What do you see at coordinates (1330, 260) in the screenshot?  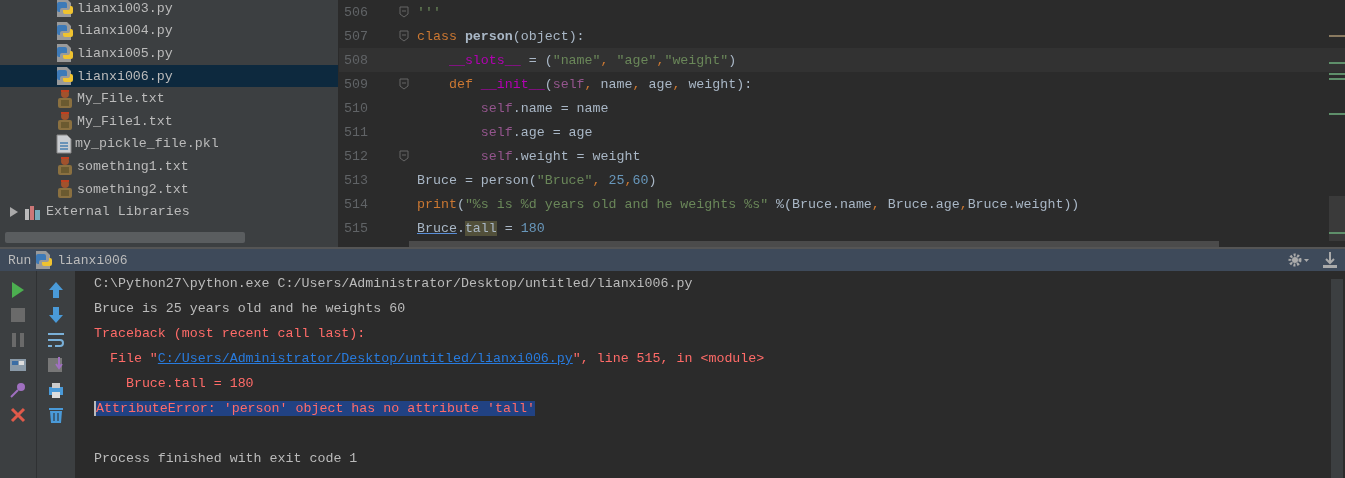 I see `download-icon` at bounding box center [1330, 260].